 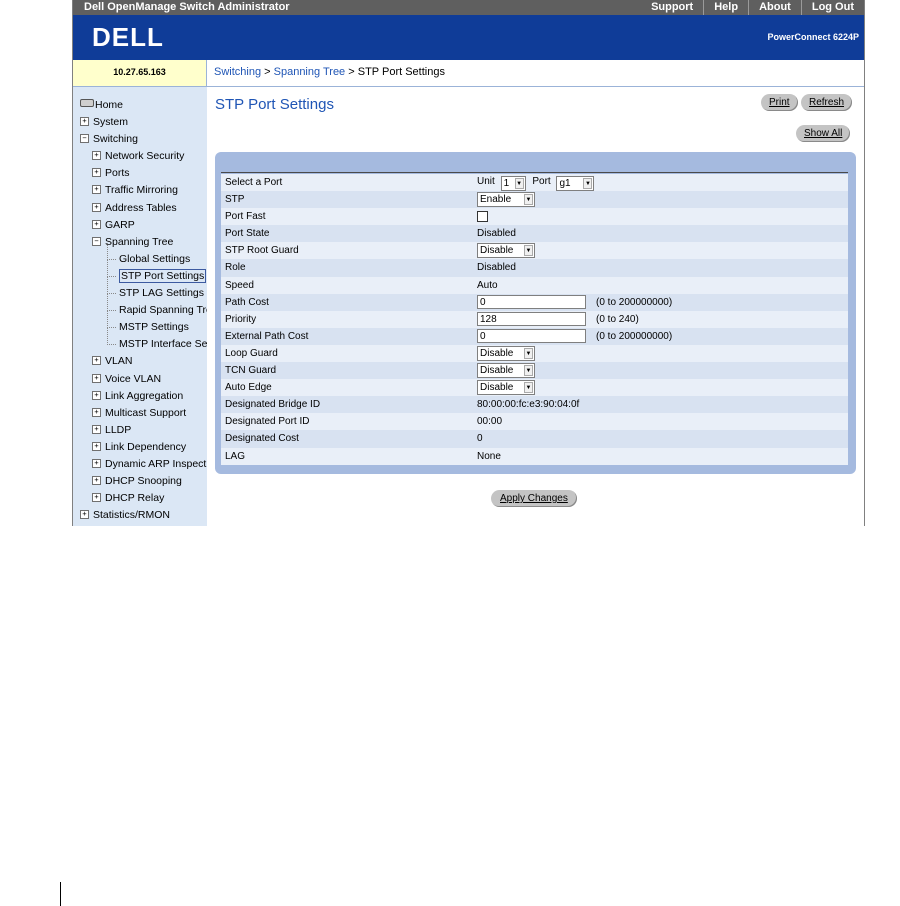 I want to click on ext-path-cost-label: External Path Cost, so click(x=267, y=336).